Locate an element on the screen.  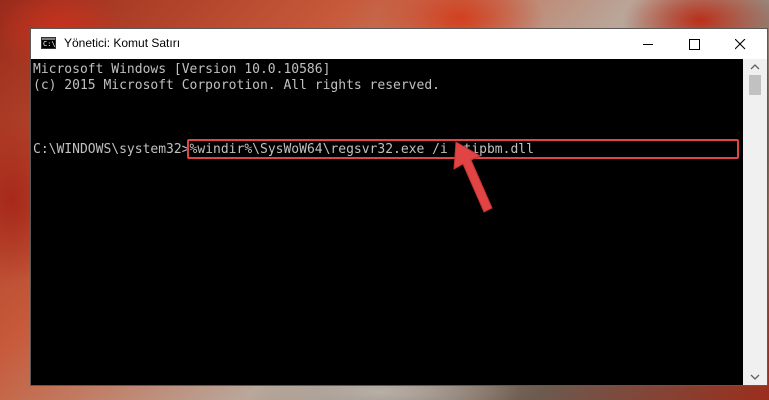
close-button is located at coordinates (740, 44).